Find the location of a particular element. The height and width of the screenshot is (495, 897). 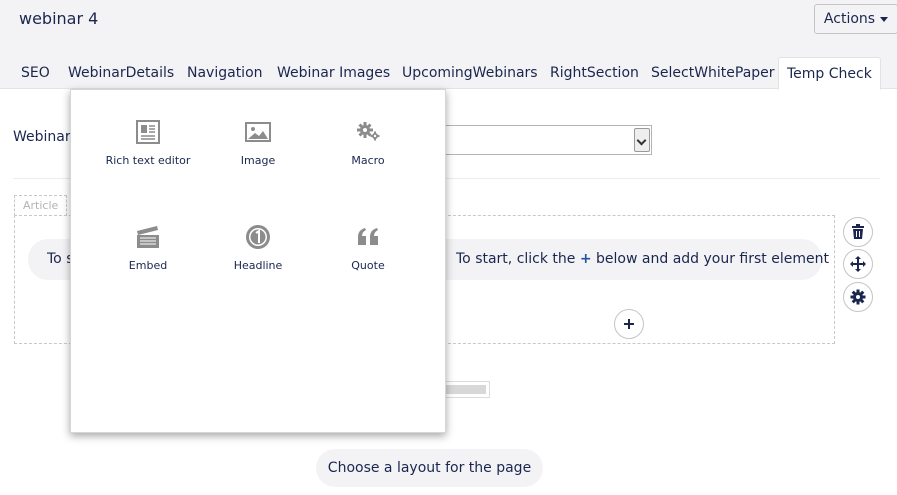

rich-text-editor-icon is located at coordinates (148, 132).